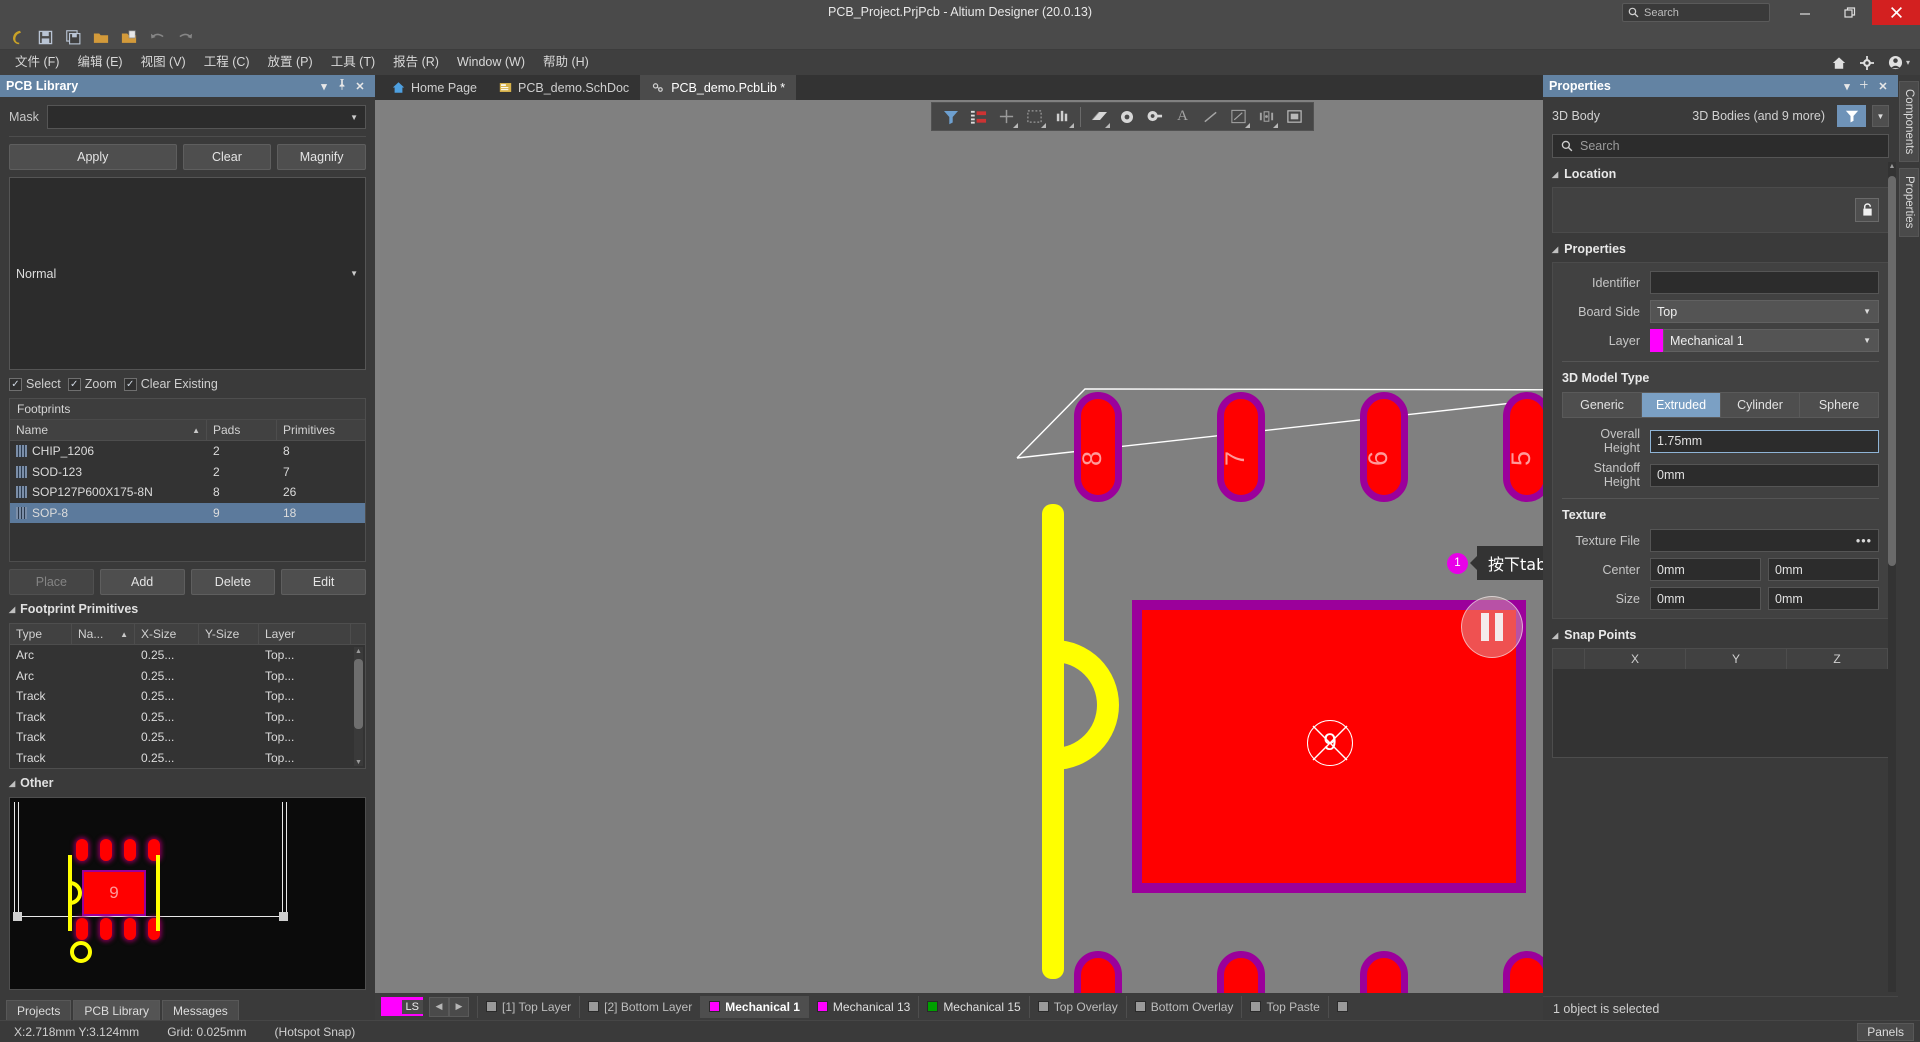 Image resolution: width=1920 pixels, height=1042 pixels. Describe the element at coordinates (170, 384) in the screenshot. I see `checkbox-clear-existing: ✓ Clear Existing` at that location.